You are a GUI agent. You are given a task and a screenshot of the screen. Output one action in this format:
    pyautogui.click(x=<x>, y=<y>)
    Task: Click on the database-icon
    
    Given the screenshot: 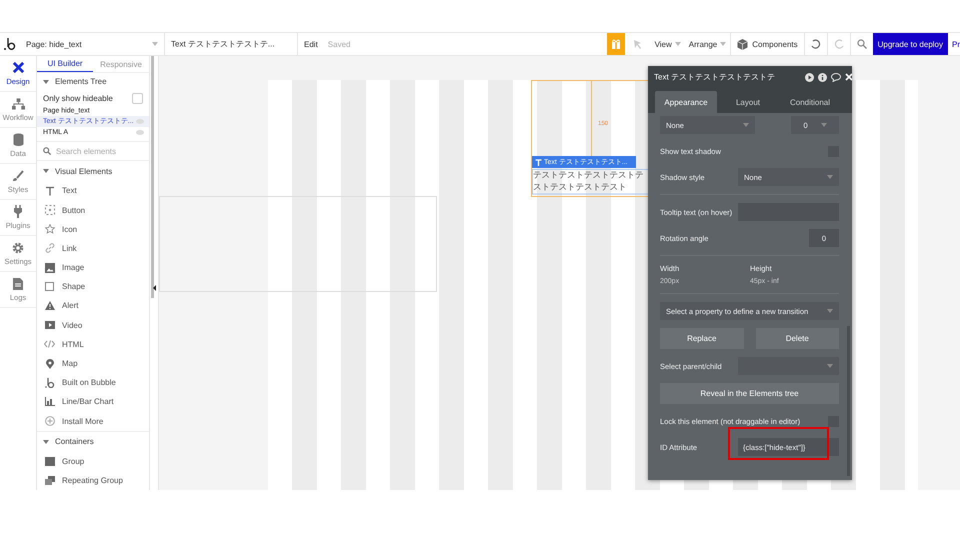 What is the action you would take?
    pyautogui.click(x=18, y=139)
    